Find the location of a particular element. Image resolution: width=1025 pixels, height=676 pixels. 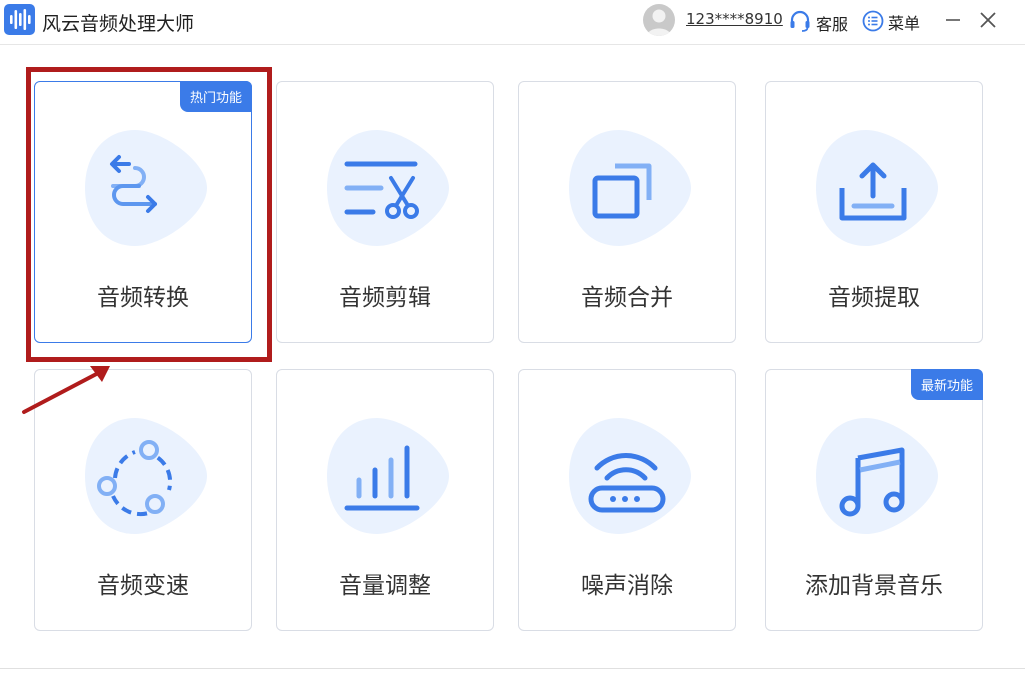

new-feature-badge: 最新功能 is located at coordinates (946, 384).